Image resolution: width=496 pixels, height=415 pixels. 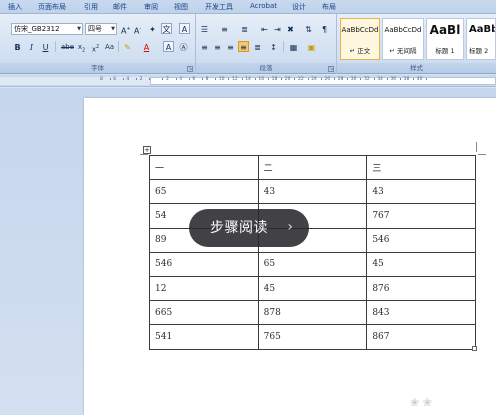 What do you see at coordinates (47, 29) in the screenshot?
I see `font-name-combo: 仿宋_GB2312 ▼` at bounding box center [47, 29].